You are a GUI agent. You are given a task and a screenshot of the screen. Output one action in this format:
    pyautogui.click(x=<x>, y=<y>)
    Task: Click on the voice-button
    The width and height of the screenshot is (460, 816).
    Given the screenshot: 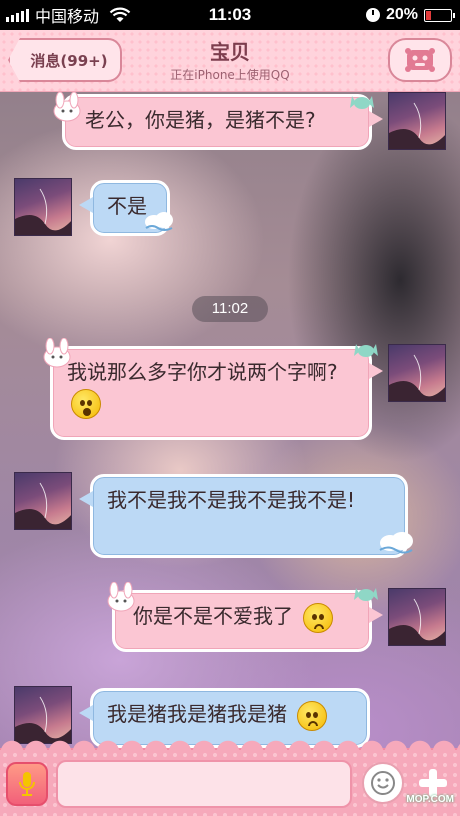 What is the action you would take?
    pyautogui.click(x=27, y=784)
    